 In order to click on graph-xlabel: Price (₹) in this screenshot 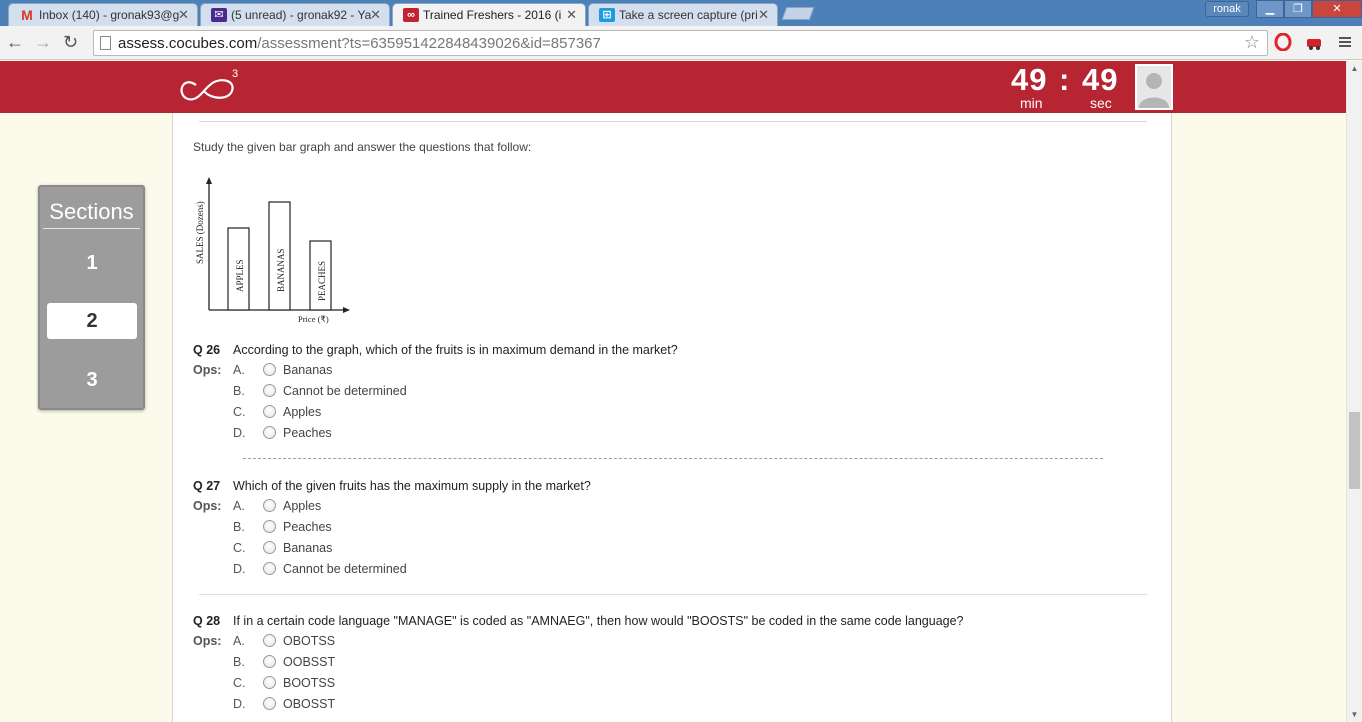, I will do `click(313, 319)`.